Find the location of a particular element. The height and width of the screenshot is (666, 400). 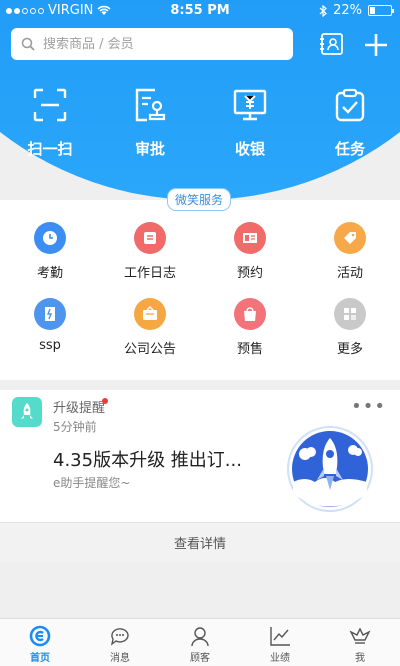

tab-label: 顾客 is located at coordinates (200, 658).